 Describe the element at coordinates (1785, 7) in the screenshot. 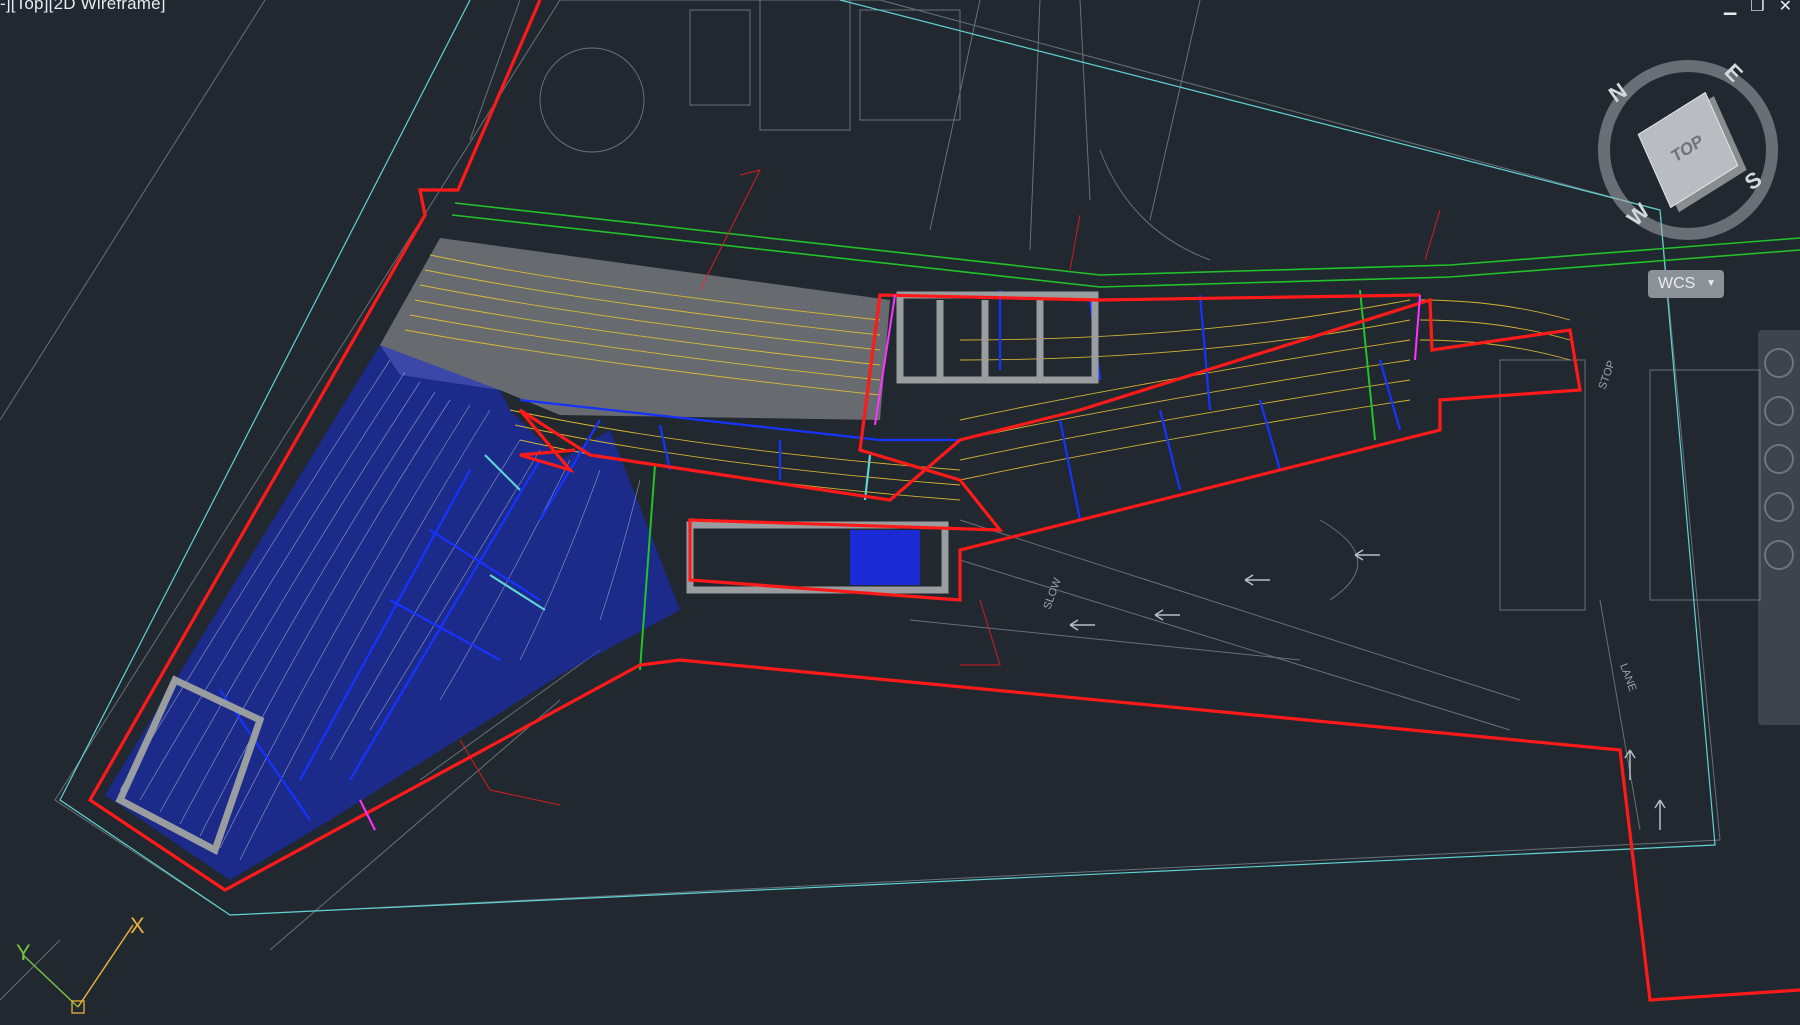

I see `close-icon: ✕` at that location.